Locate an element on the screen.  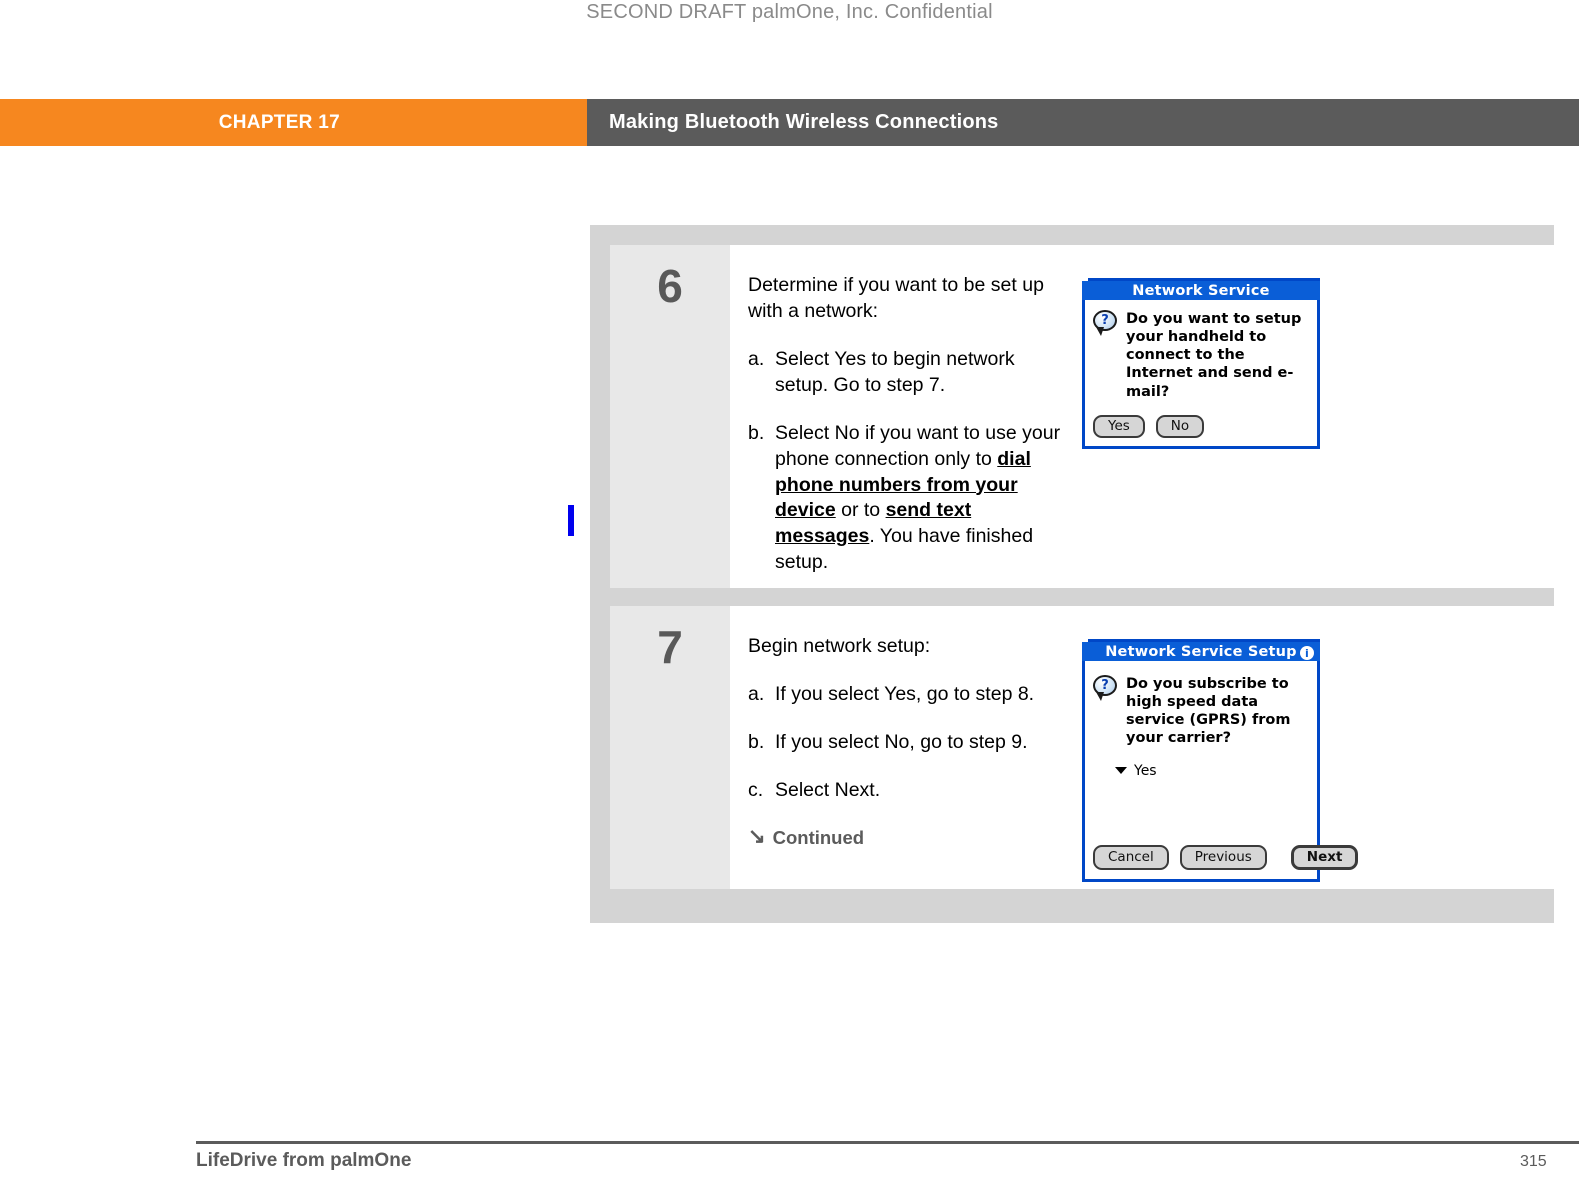
step-row-separator is located at coordinates (1082, 597).